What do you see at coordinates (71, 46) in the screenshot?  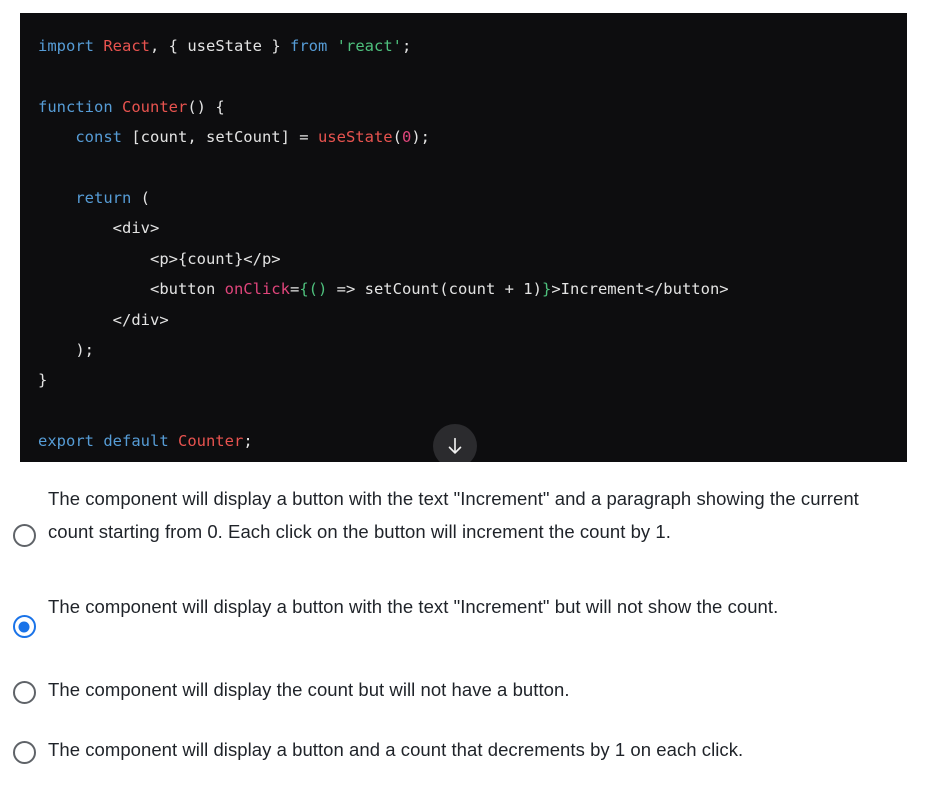 I see `code-token: import` at bounding box center [71, 46].